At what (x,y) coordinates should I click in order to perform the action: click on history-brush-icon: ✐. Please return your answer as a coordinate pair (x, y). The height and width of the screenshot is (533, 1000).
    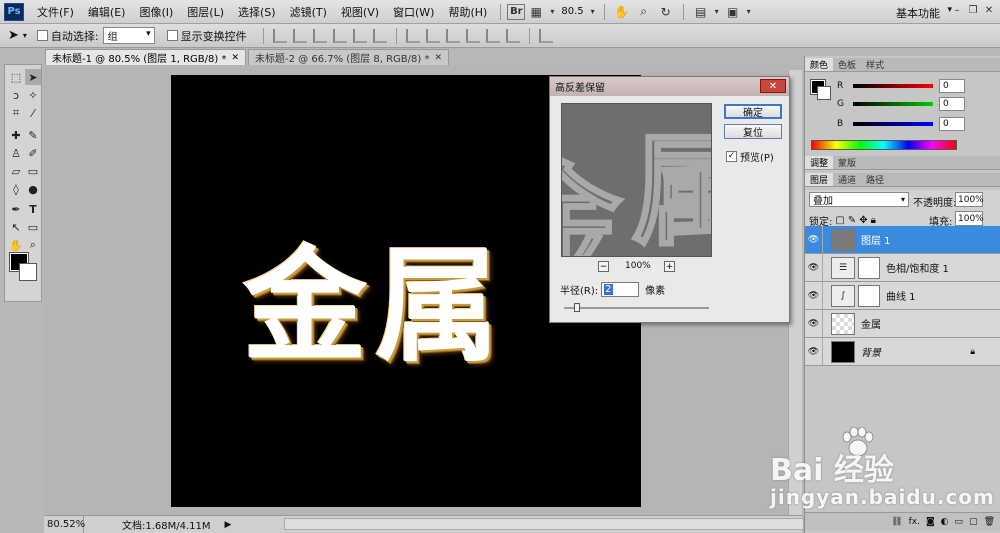
    Looking at the image, I should click on (33, 153).